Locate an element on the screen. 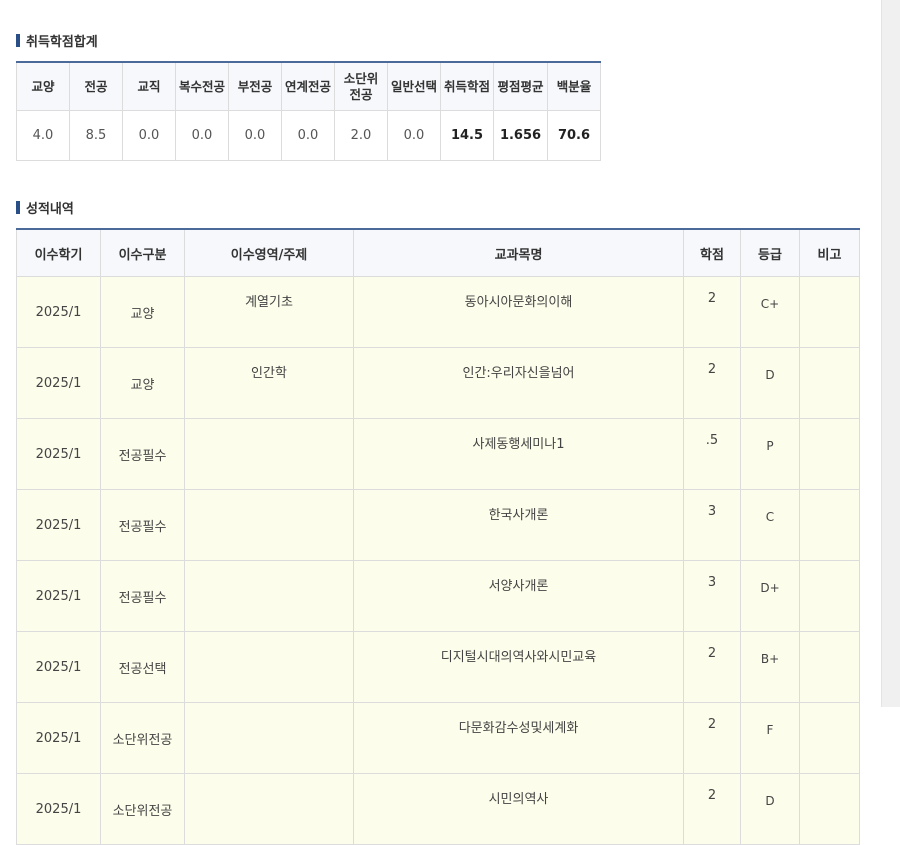 This screenshot has height=845, width=900. summary-value-cell: 2.0 is located at coordinates (361, 135).